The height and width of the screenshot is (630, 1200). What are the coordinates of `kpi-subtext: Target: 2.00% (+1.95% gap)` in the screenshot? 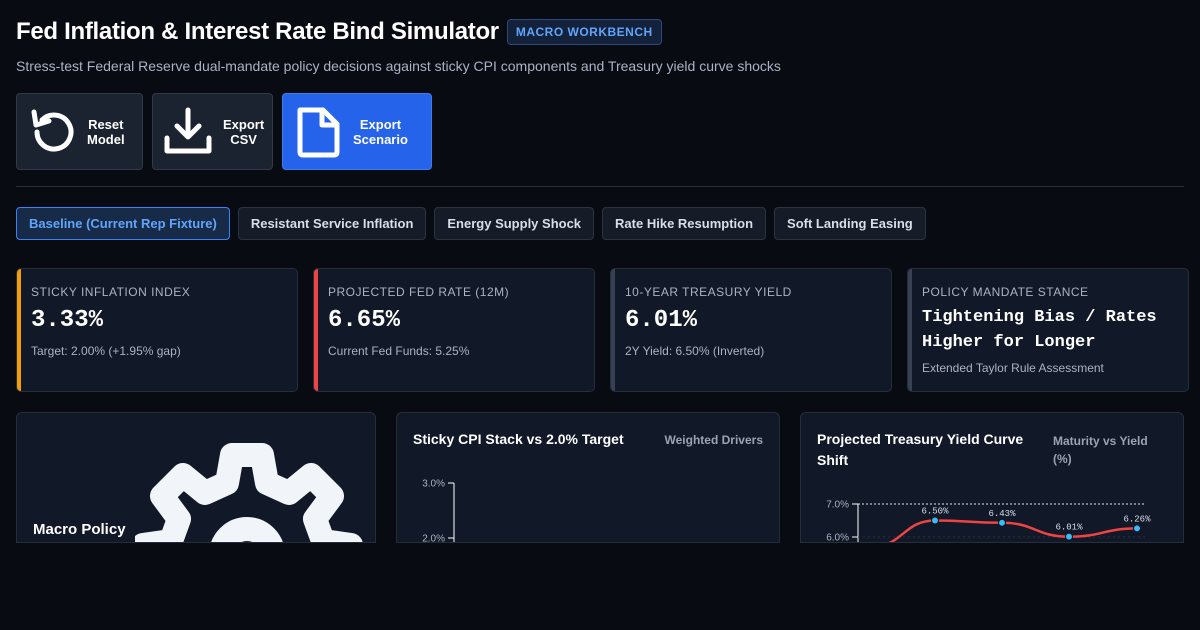 It's located at (106, 351).